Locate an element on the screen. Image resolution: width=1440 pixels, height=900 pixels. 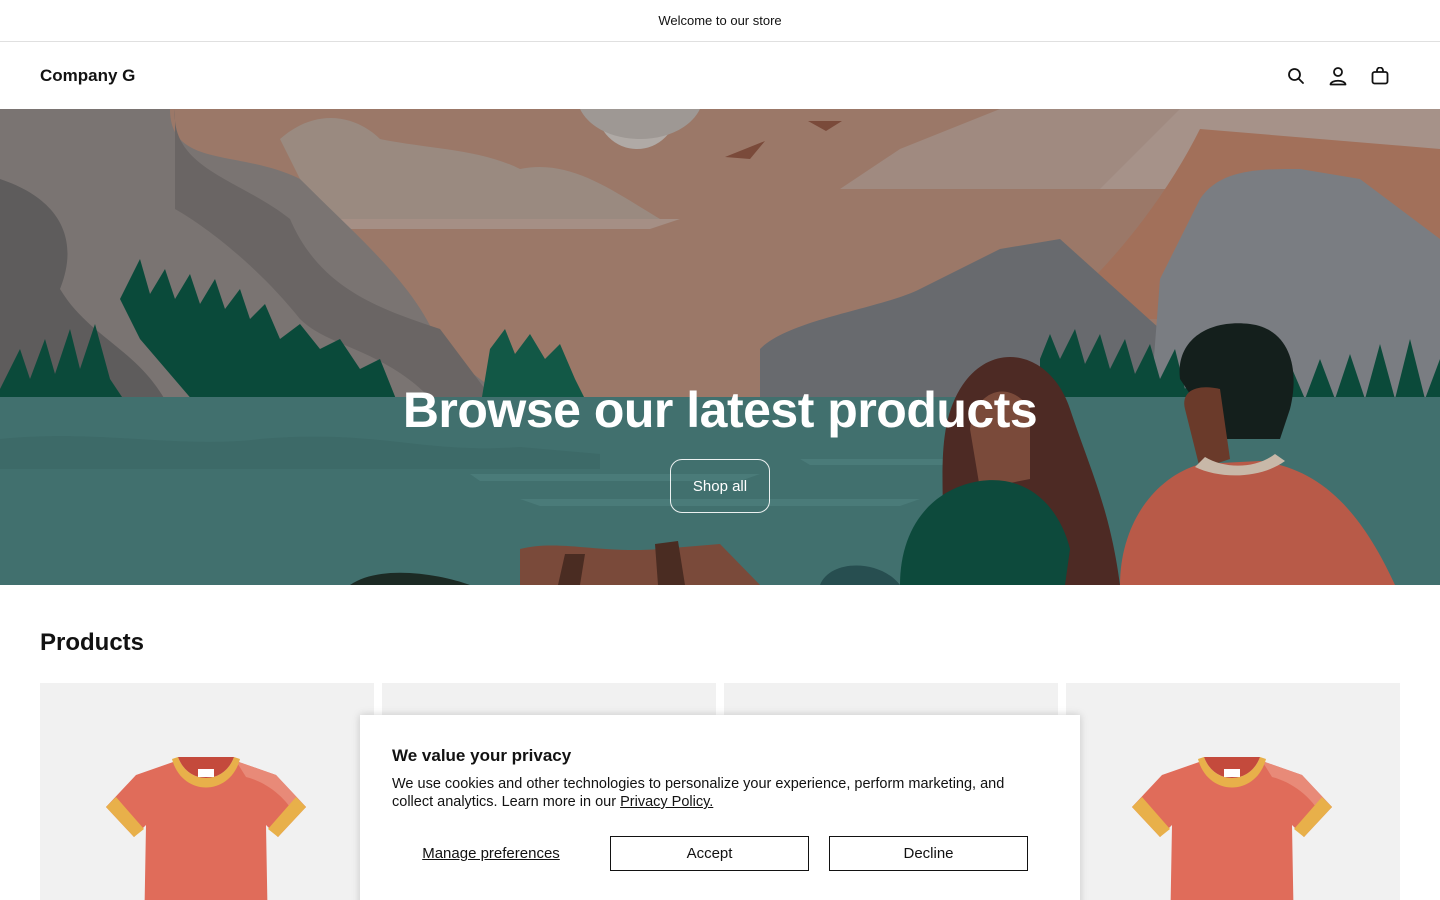
products-heading: Products is located at coordinates (92, 642).